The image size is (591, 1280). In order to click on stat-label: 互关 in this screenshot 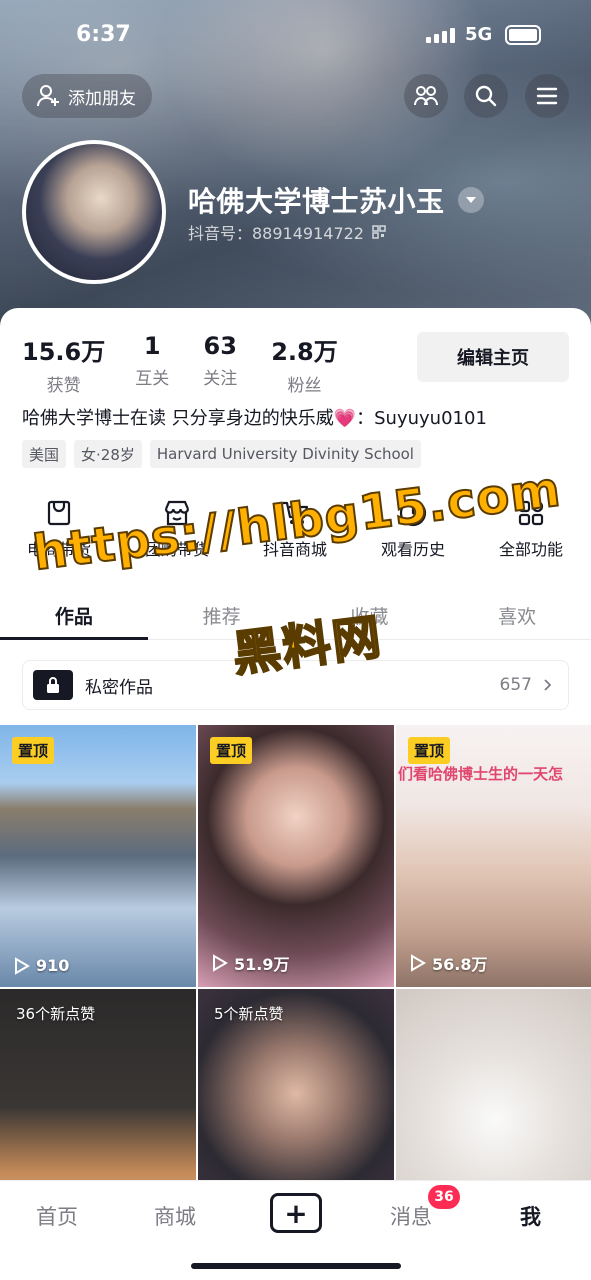, I will do `click(152, 379)`.